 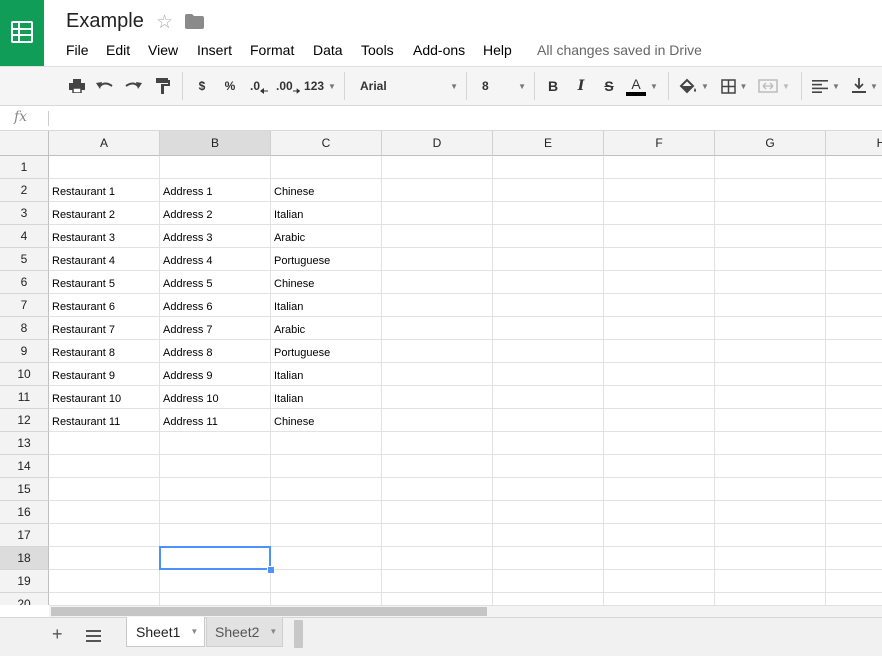 I want to click on cell-c13, so click(x=326, y=443).